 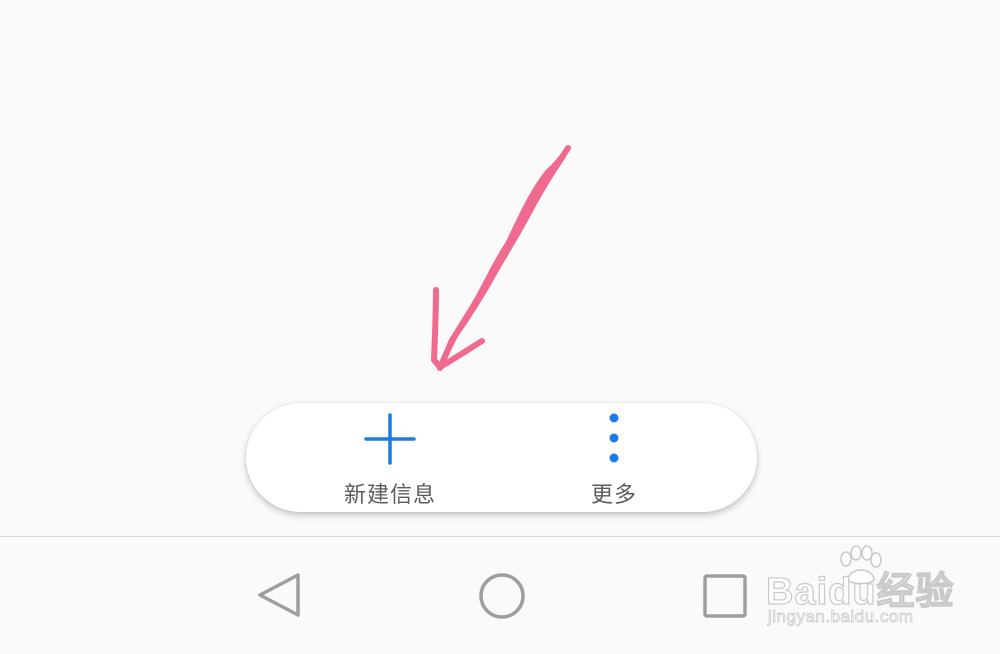 I want to click on new-message-button: 新建信息, so click(x=390, y=457).